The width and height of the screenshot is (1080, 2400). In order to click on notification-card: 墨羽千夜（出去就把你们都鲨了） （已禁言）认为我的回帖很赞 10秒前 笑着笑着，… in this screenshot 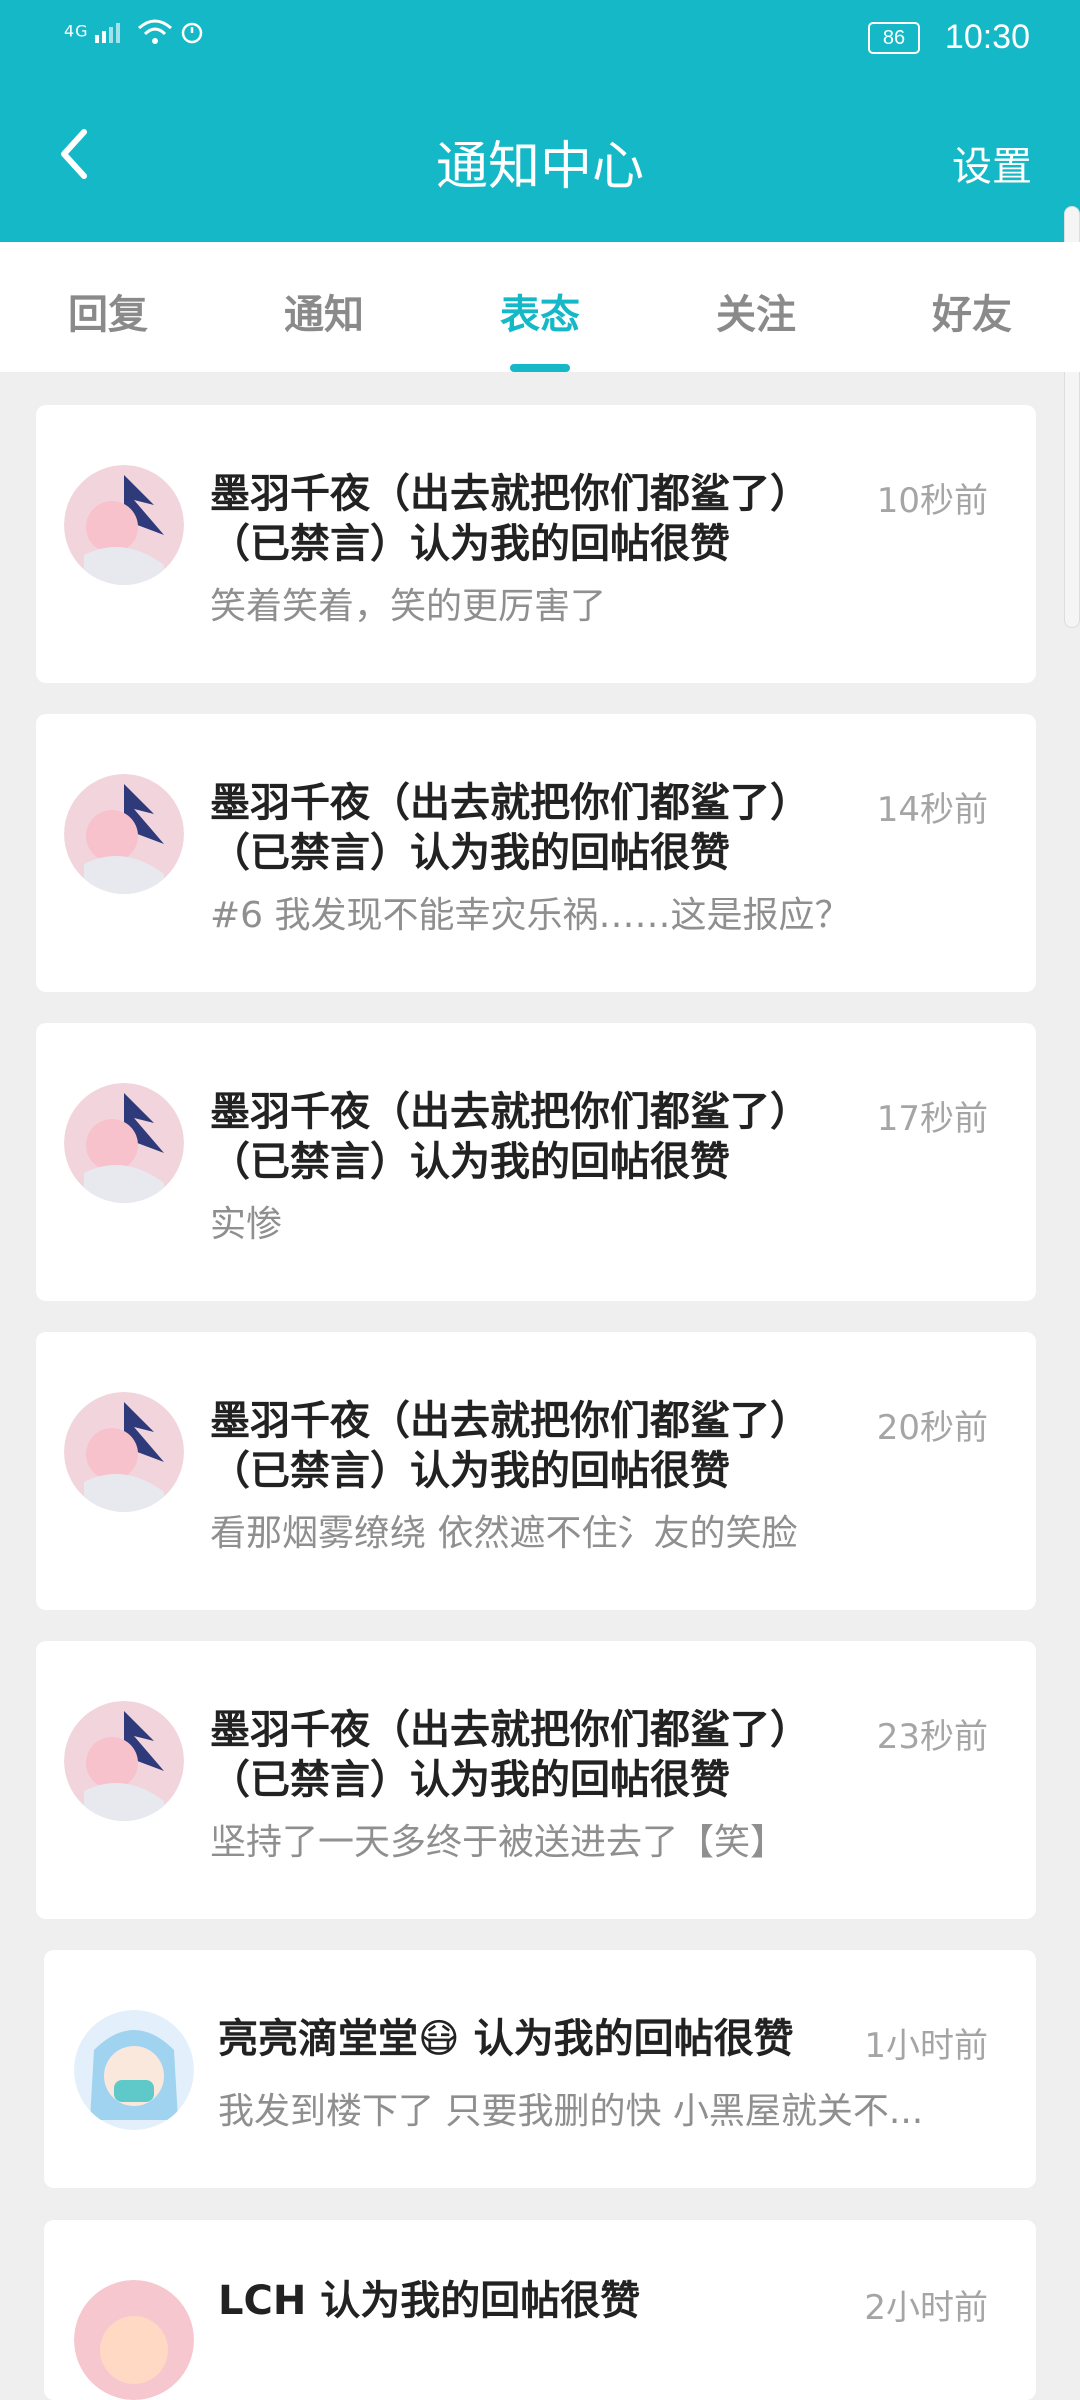, I will do `click(536, 544)`.